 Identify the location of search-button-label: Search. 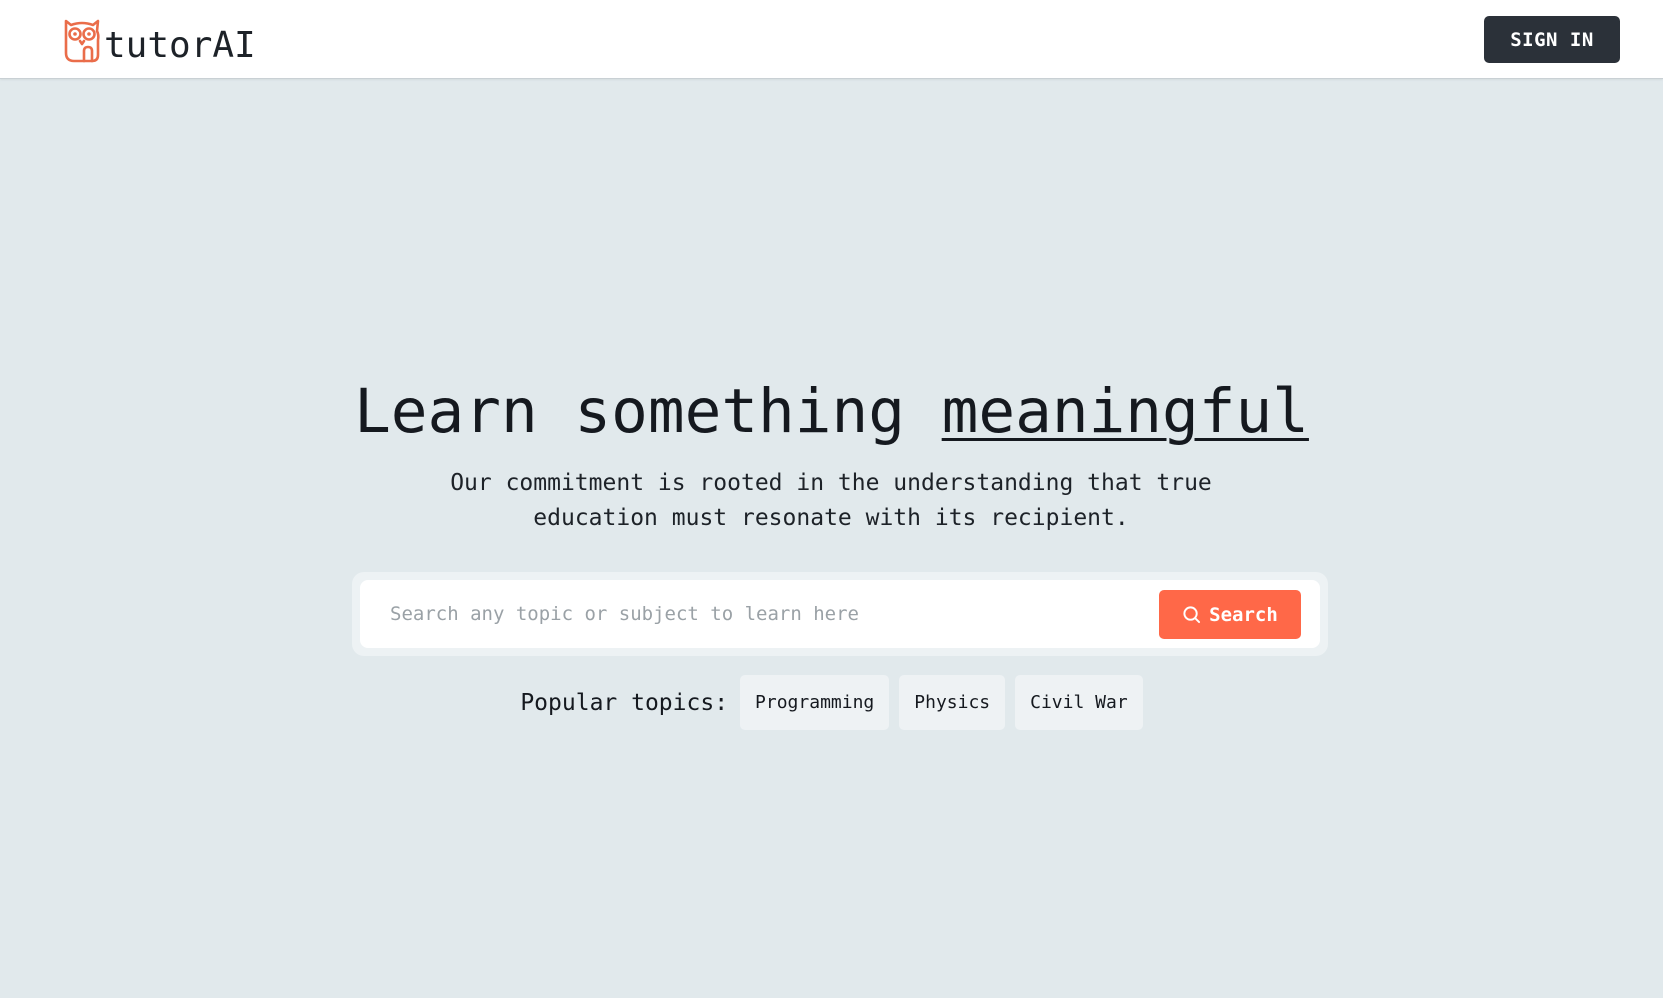
(1243, 614).